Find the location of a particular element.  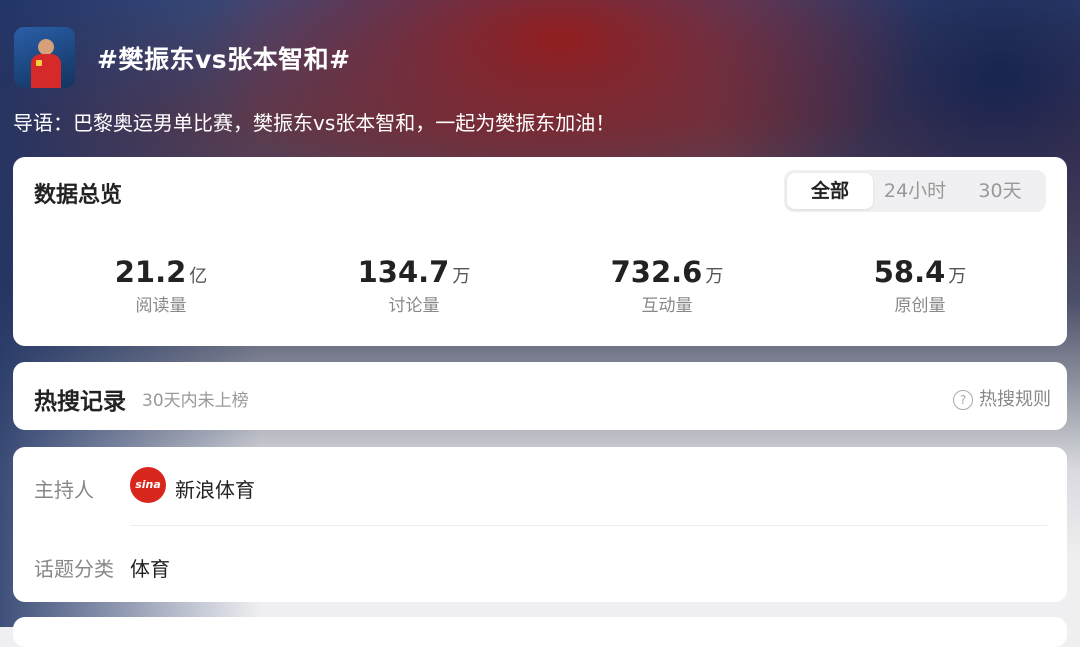

host-name: 新浪体育 is located at coordinates (215, 488).